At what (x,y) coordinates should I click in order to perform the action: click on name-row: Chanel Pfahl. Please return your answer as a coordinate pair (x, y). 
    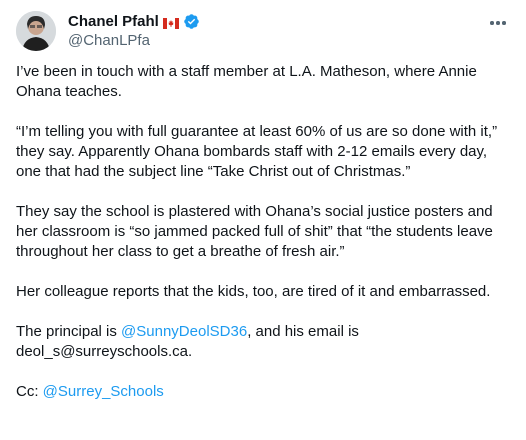
    Looking at the image, I should click on (134, 21).